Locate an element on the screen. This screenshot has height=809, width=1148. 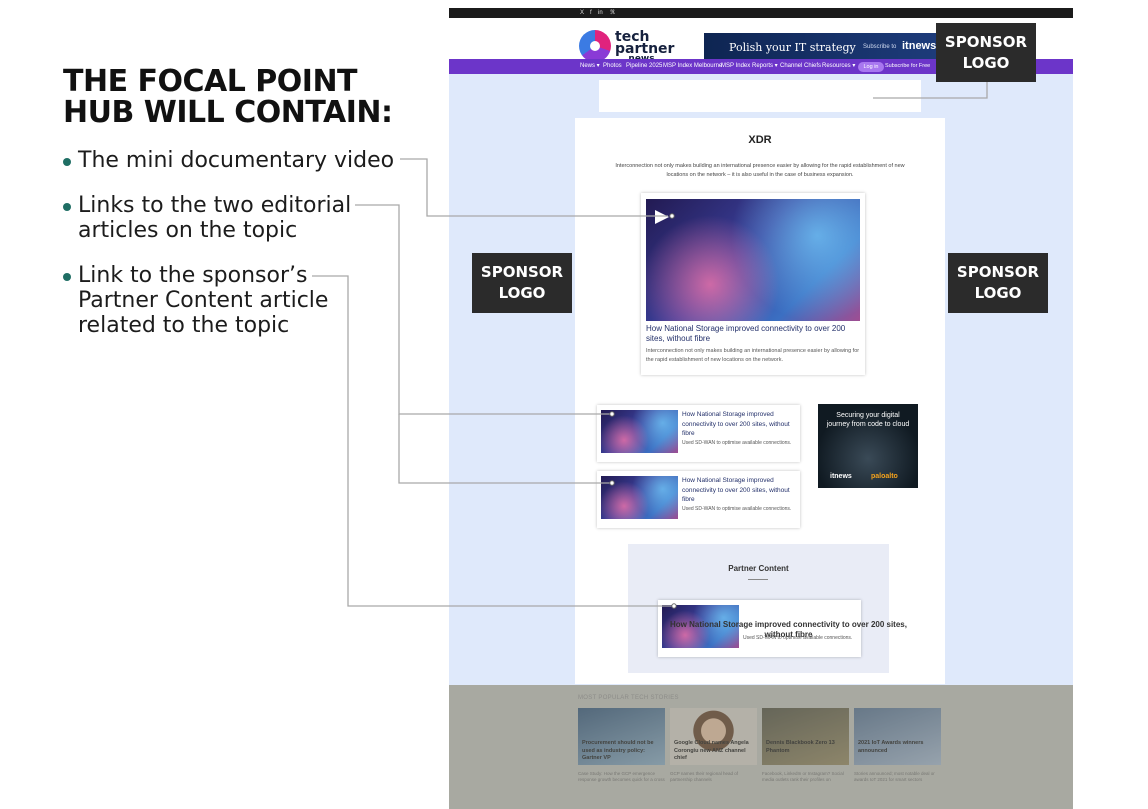
nav-photos: Photos is located at coordinates (612, 66).